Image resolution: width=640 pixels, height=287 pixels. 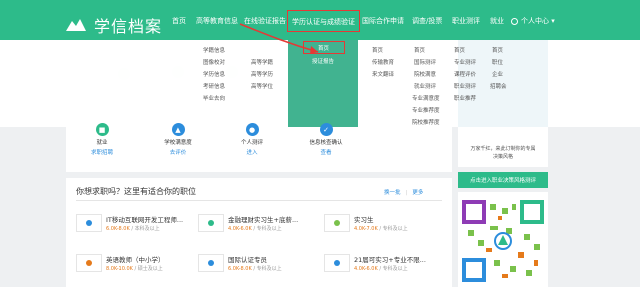 I want to click on dd-link: 院校满意, so click(x=425, y=74).